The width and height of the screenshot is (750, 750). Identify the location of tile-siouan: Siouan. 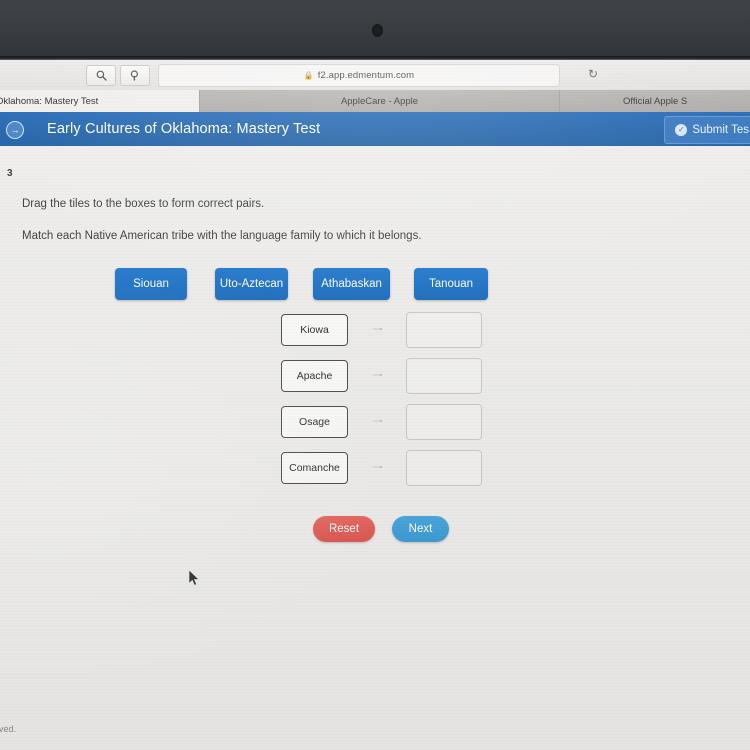
(151, 284).